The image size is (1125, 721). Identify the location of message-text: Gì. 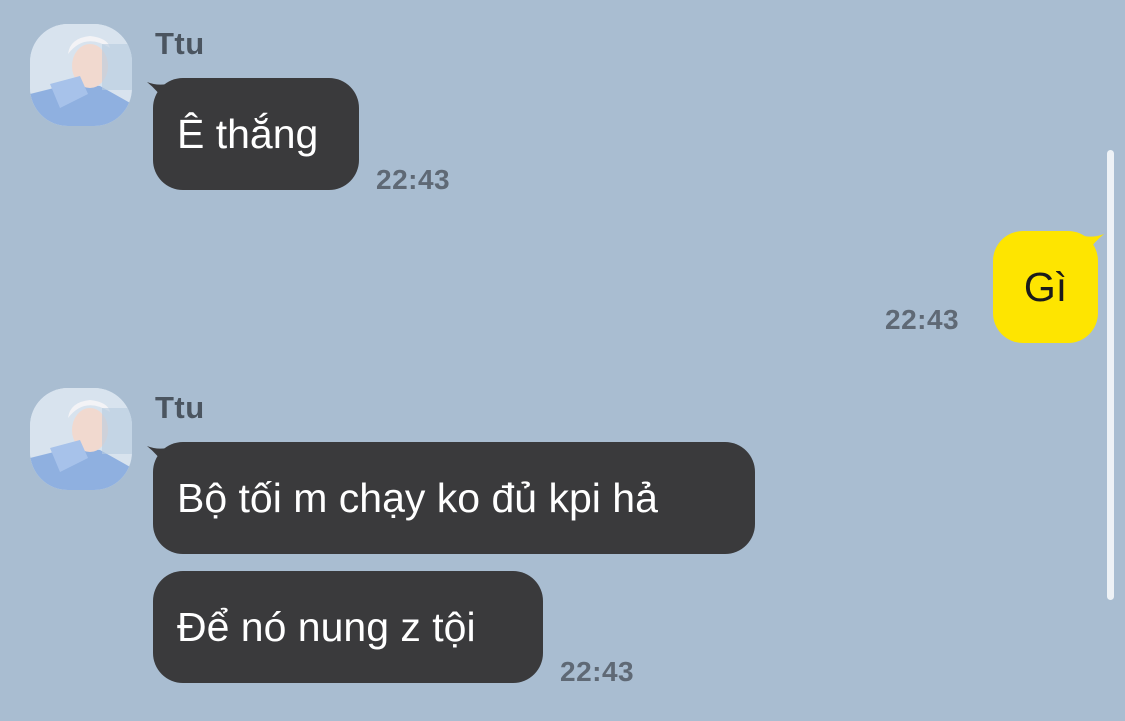
(1045, 286).